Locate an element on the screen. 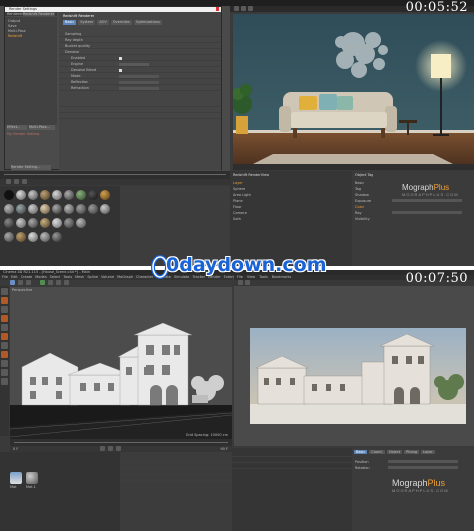  menu-edit: Edit is located at coordinates (14, 277).